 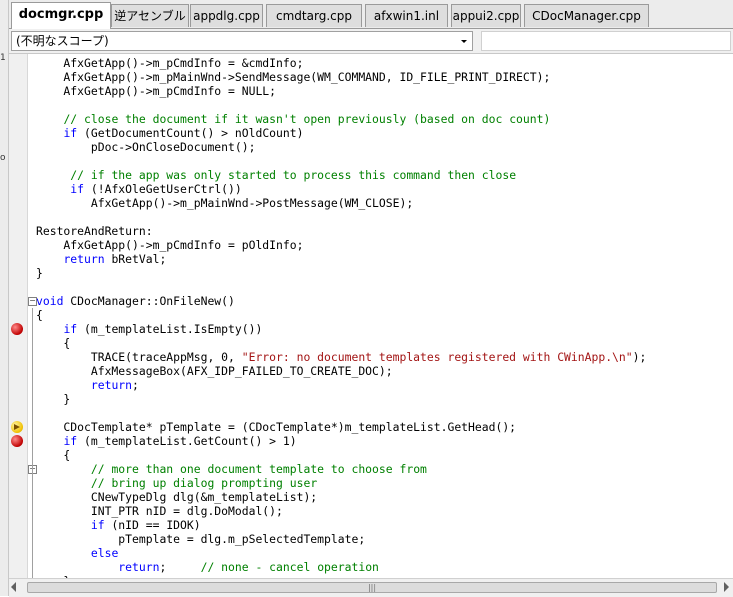 What do you see at coordinates (341, 91) in the screenshot?
I see `code-line: AfxGetApp()->m_pCmdInfo = NULL;` at bounding box center [341, 91].